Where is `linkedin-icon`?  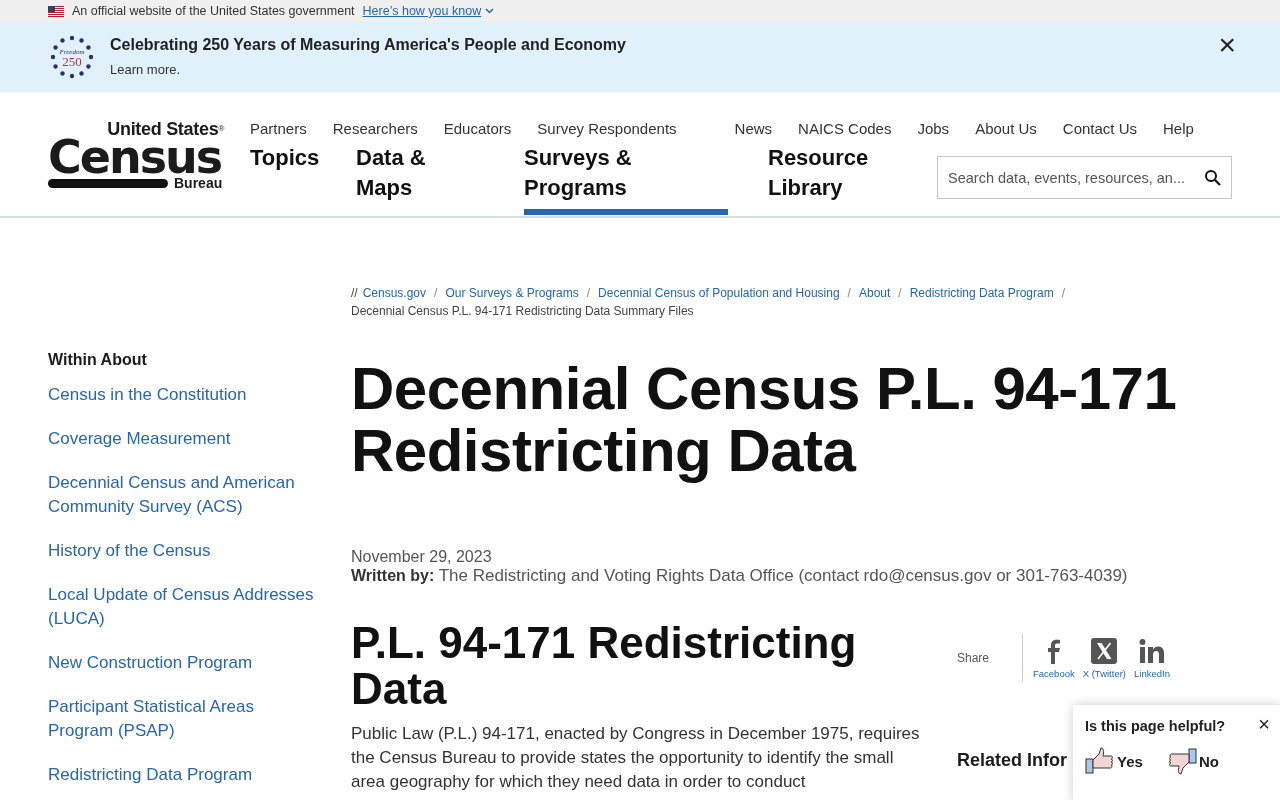
linkedin-icon is located at coordinates (1151, 650).